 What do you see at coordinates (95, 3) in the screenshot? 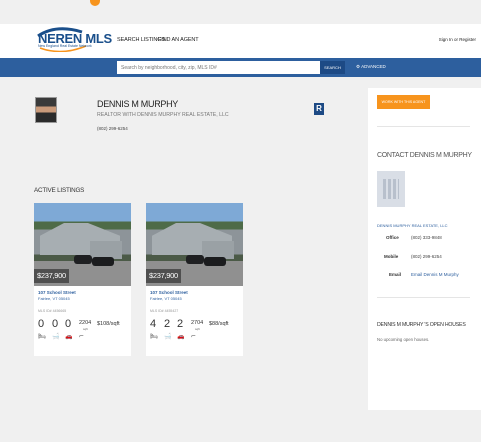
I see `top-accent` at bounding box center [95, 3].